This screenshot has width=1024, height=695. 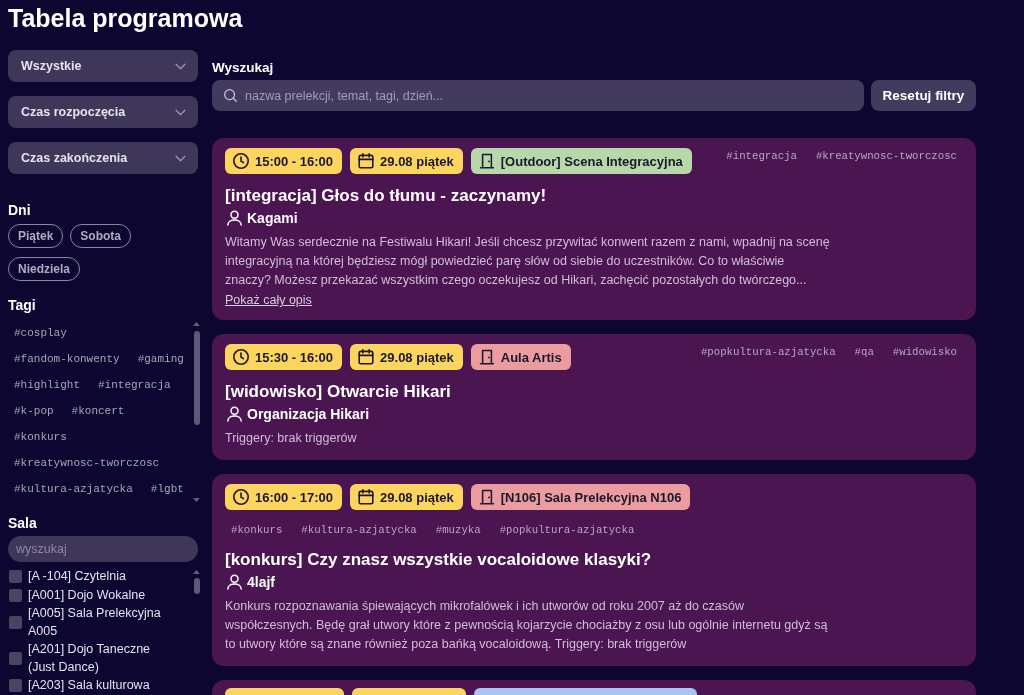 I want to click on author-name: Kagami, so click(x=272, y=218).